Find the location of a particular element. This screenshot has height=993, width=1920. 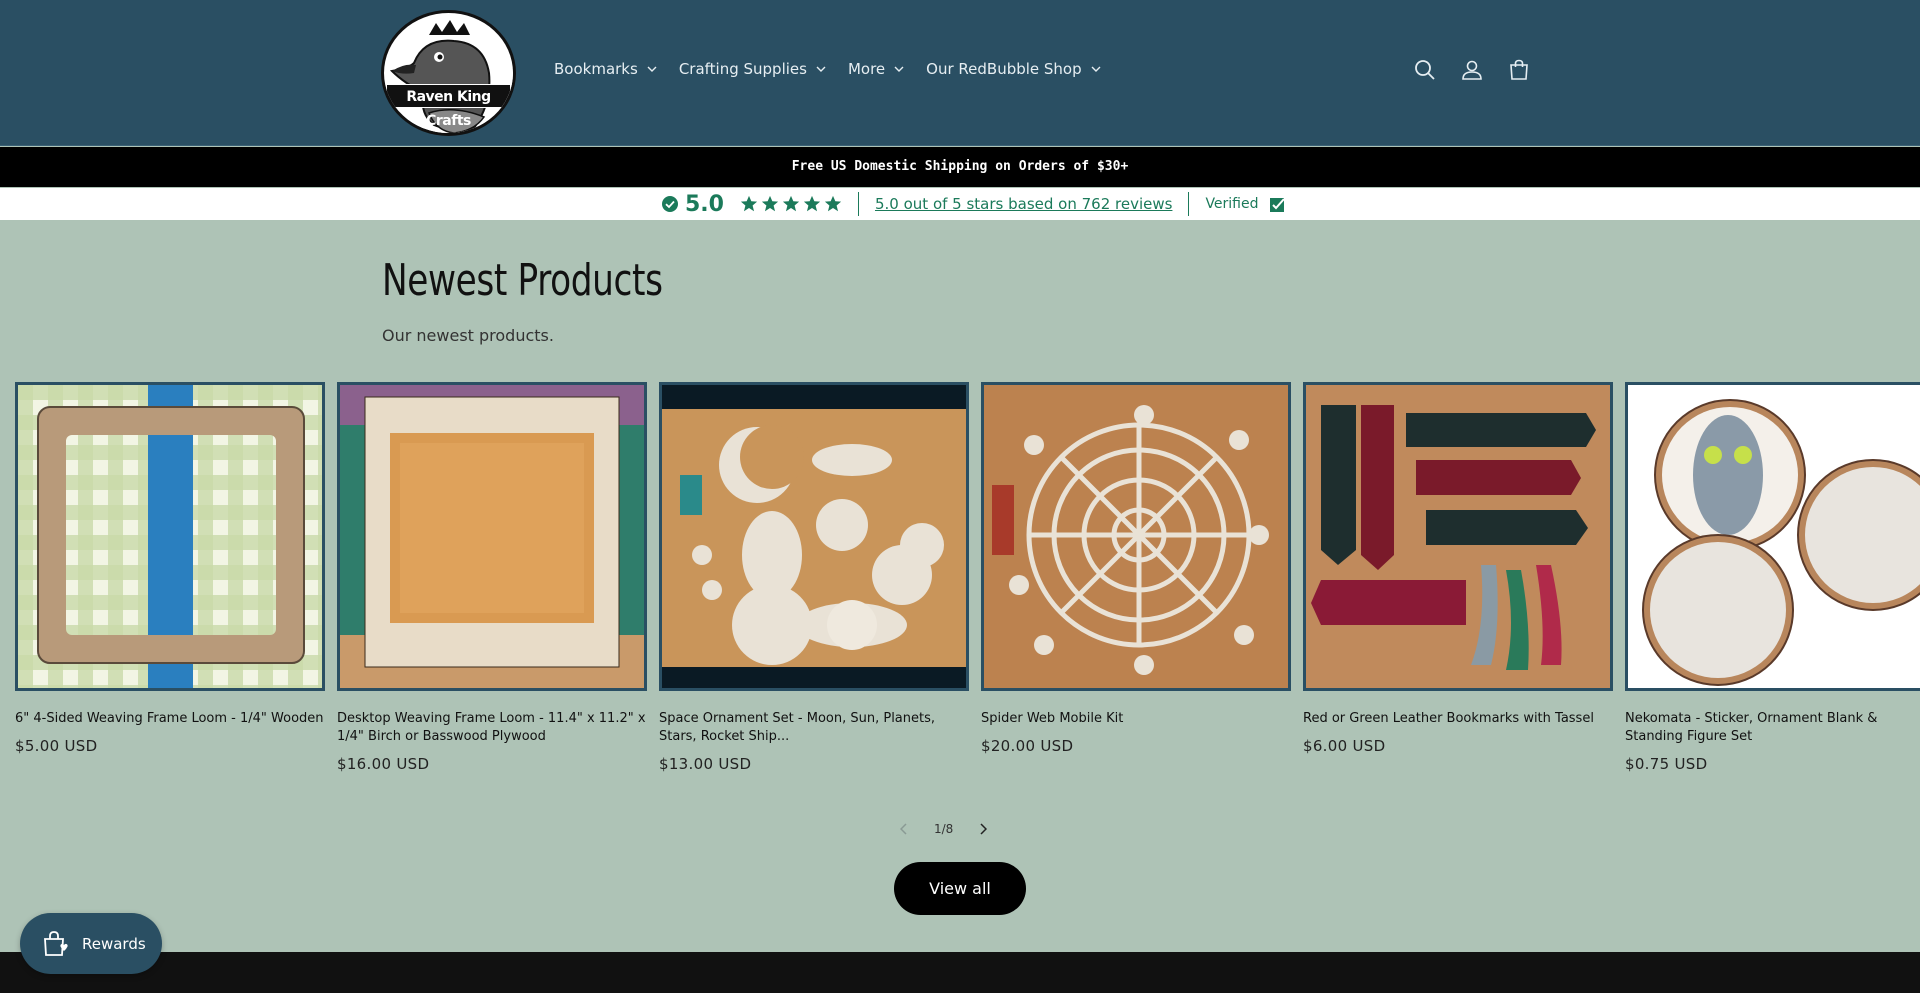

section-subtitle: Our newest products. is located at coordinates (468, 335).